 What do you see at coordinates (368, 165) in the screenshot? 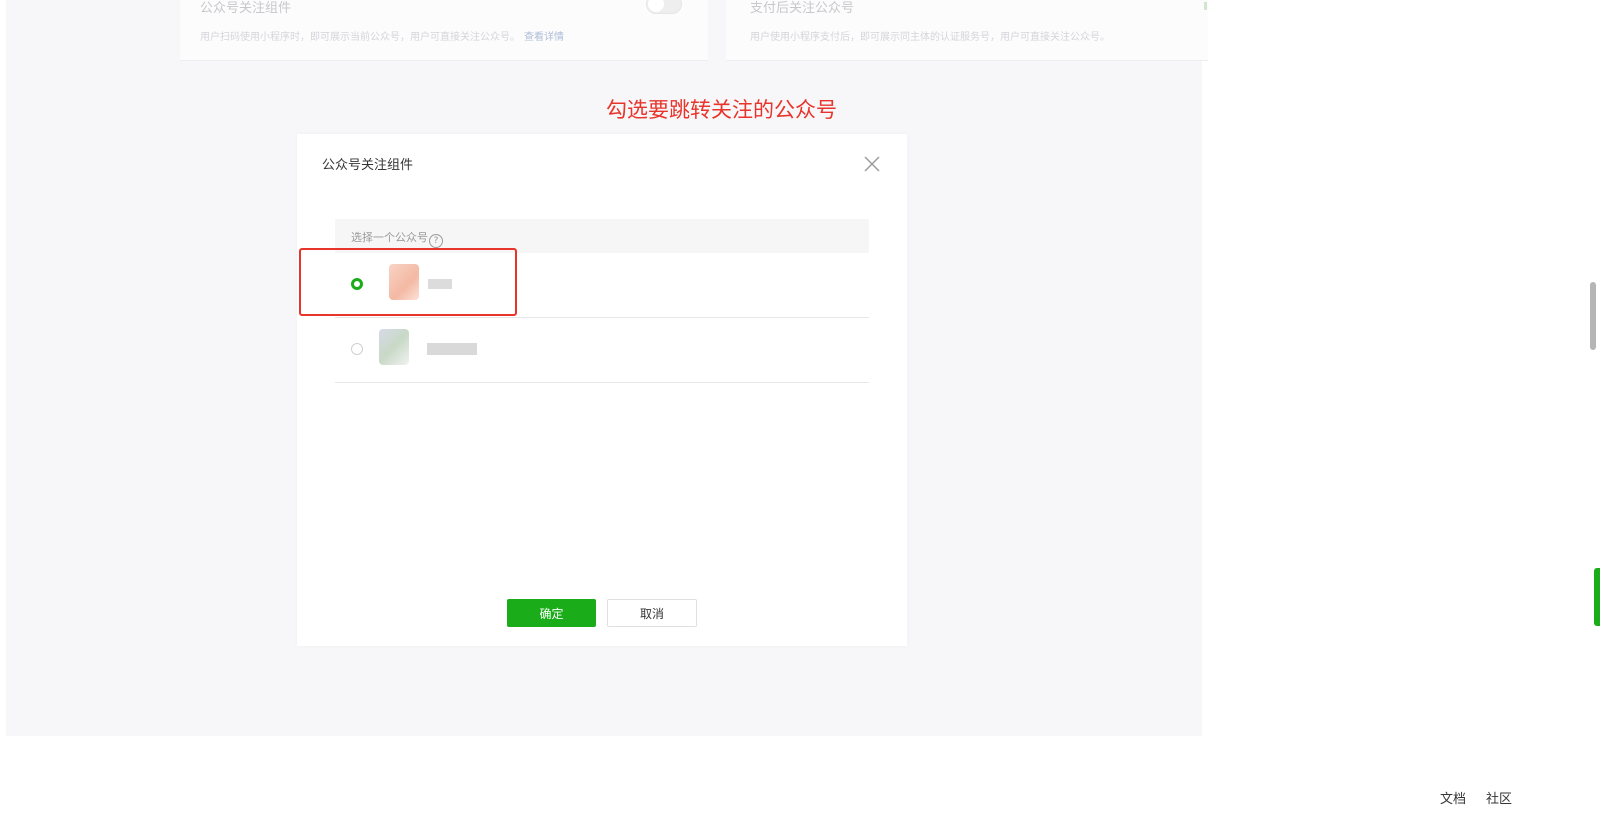
I see `dialog-title: 公众号关注组件` at bounding box center [368, 165].